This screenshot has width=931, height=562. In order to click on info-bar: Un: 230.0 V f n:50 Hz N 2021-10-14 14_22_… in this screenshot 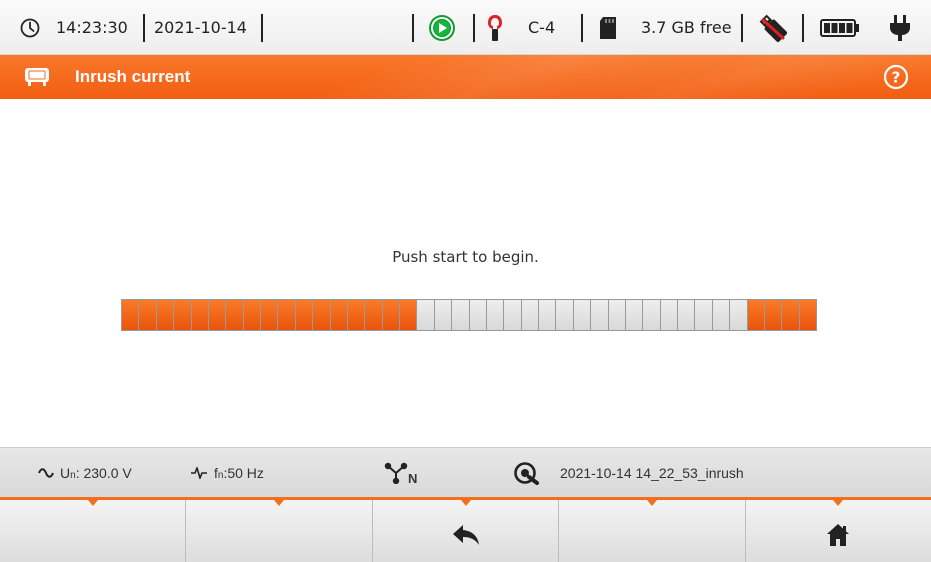, I will do `click(465, 472)`.